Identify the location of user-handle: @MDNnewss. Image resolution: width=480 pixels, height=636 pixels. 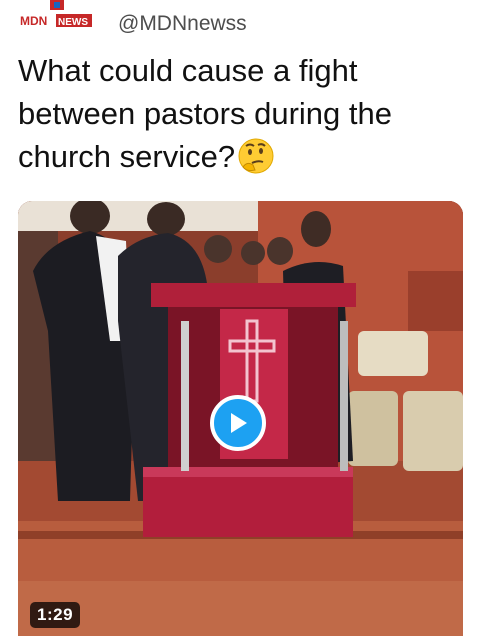
(182, 24).